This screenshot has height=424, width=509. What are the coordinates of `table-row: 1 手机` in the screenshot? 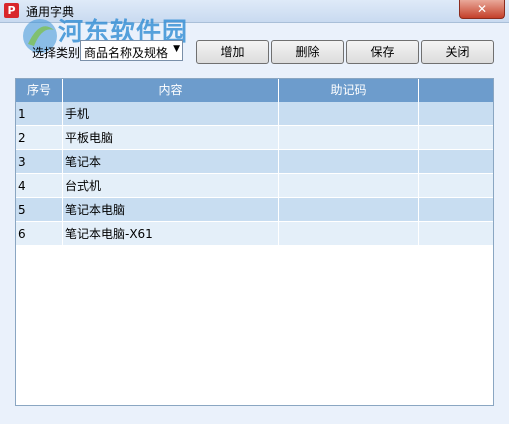 It's located at (254, 114).